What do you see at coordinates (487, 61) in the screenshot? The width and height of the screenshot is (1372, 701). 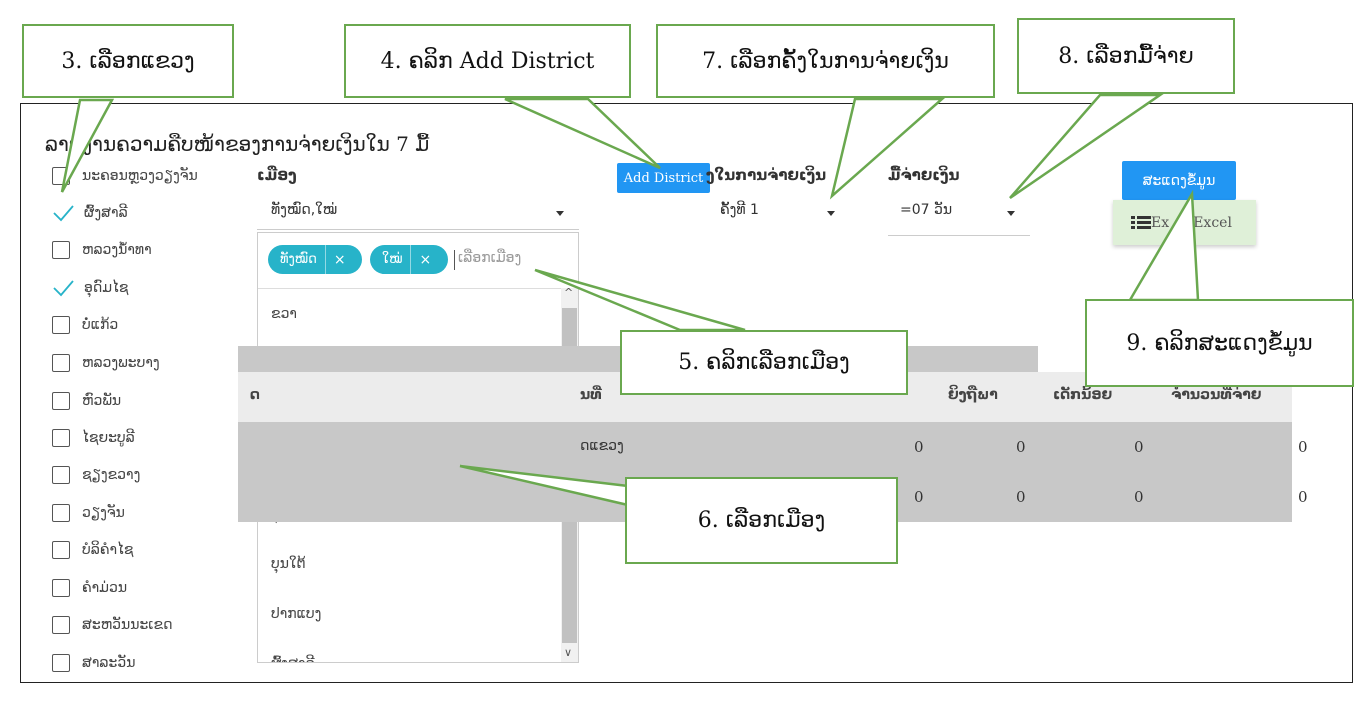 I see `callout-add-district: 4. ຄລິກ Add District` at bounding box center [487, 61].